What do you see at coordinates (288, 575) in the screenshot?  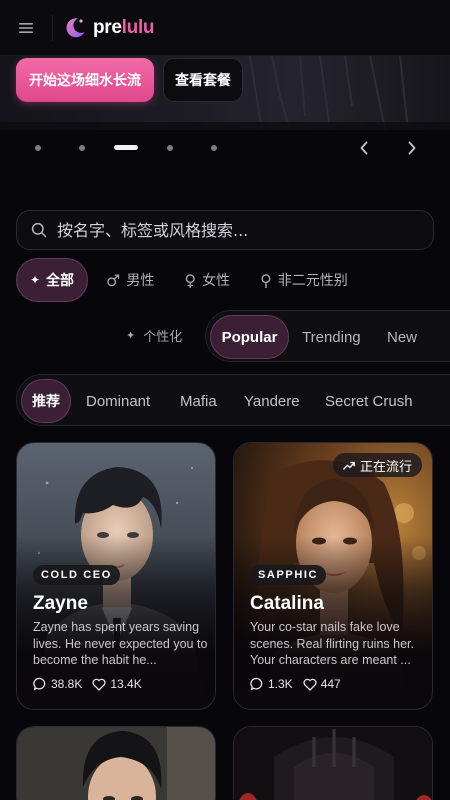 I see `character-category-badge: SAPPHIC` at bounding box center [288, 575].